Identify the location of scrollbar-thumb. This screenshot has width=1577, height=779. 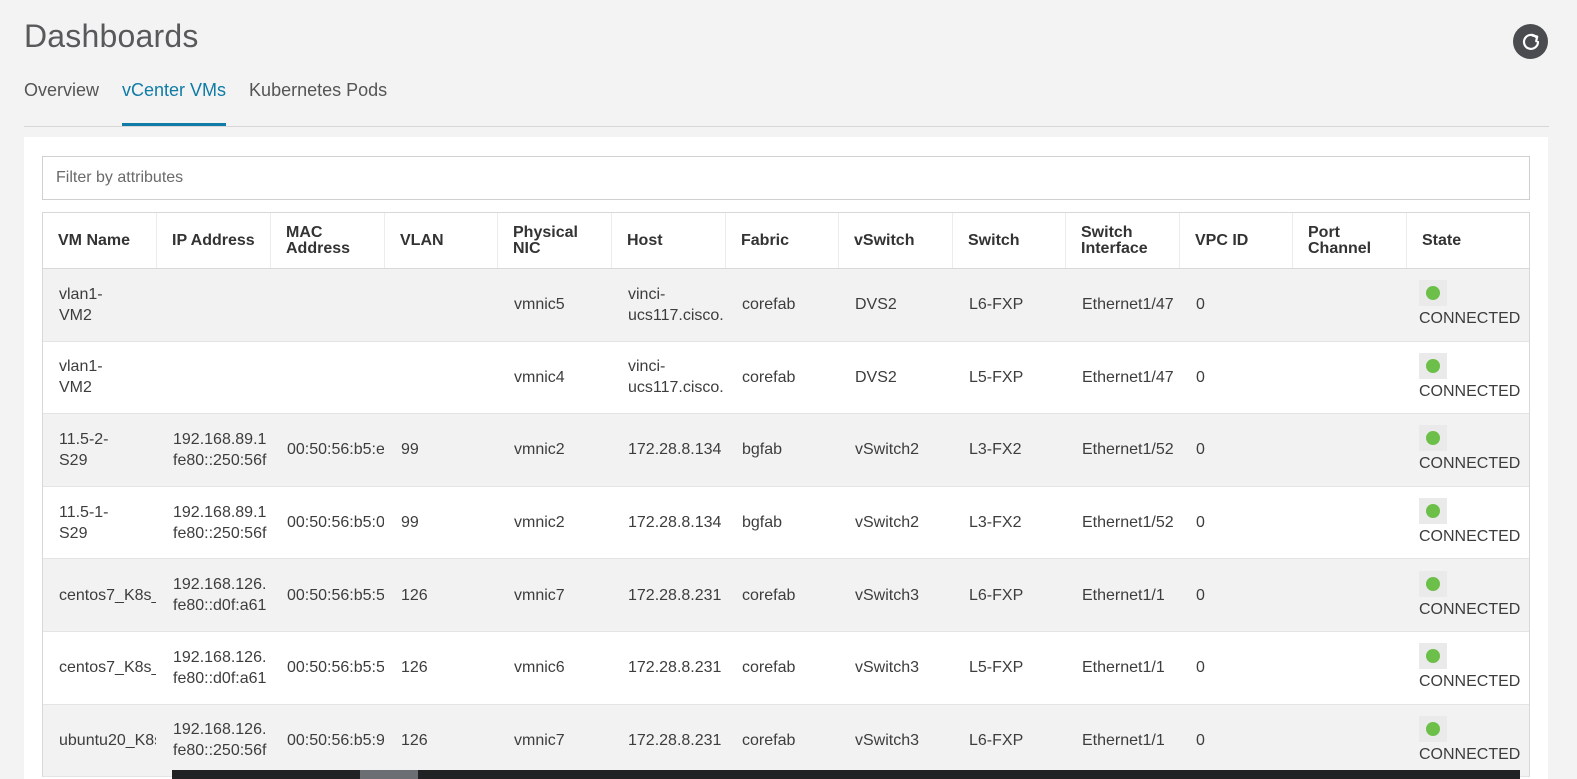
(389, 774).